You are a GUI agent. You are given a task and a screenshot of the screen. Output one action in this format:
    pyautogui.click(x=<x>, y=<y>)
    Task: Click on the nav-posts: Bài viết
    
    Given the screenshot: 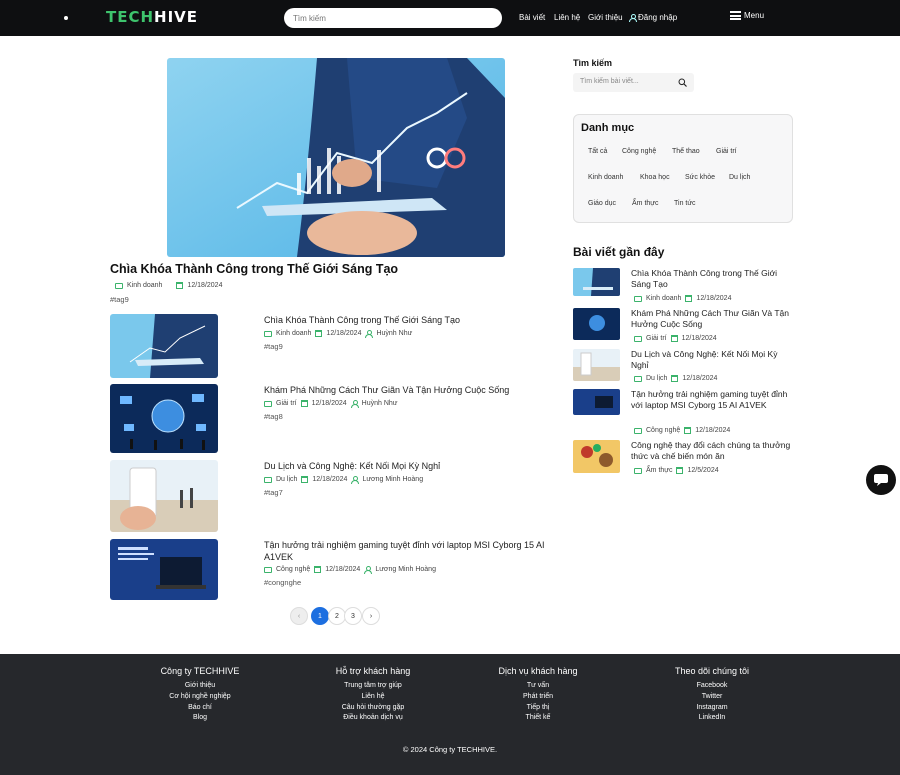 What is the action you would take?
    pyautogui.click(x=532, y=17)
    